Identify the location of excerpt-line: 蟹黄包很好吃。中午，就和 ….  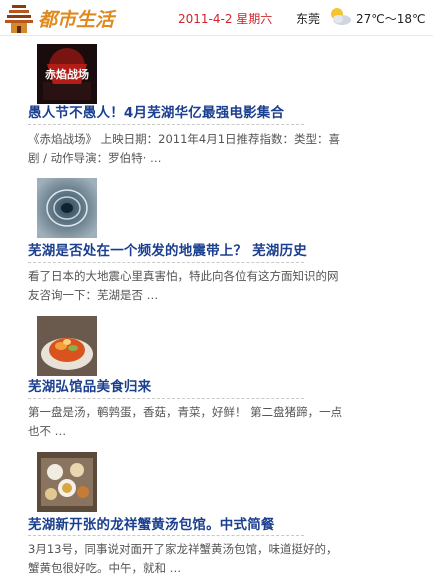
(105, 568).